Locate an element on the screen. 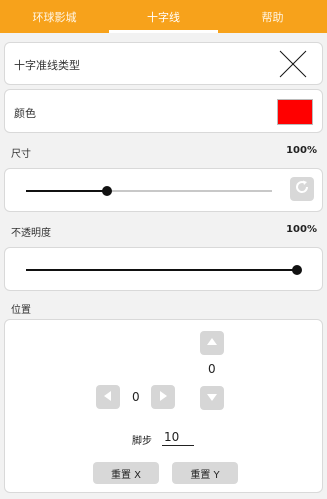 This screenshot has height=499, width=327. tab-universal-studios: 环球影城 is located at coordinates (54, 16).